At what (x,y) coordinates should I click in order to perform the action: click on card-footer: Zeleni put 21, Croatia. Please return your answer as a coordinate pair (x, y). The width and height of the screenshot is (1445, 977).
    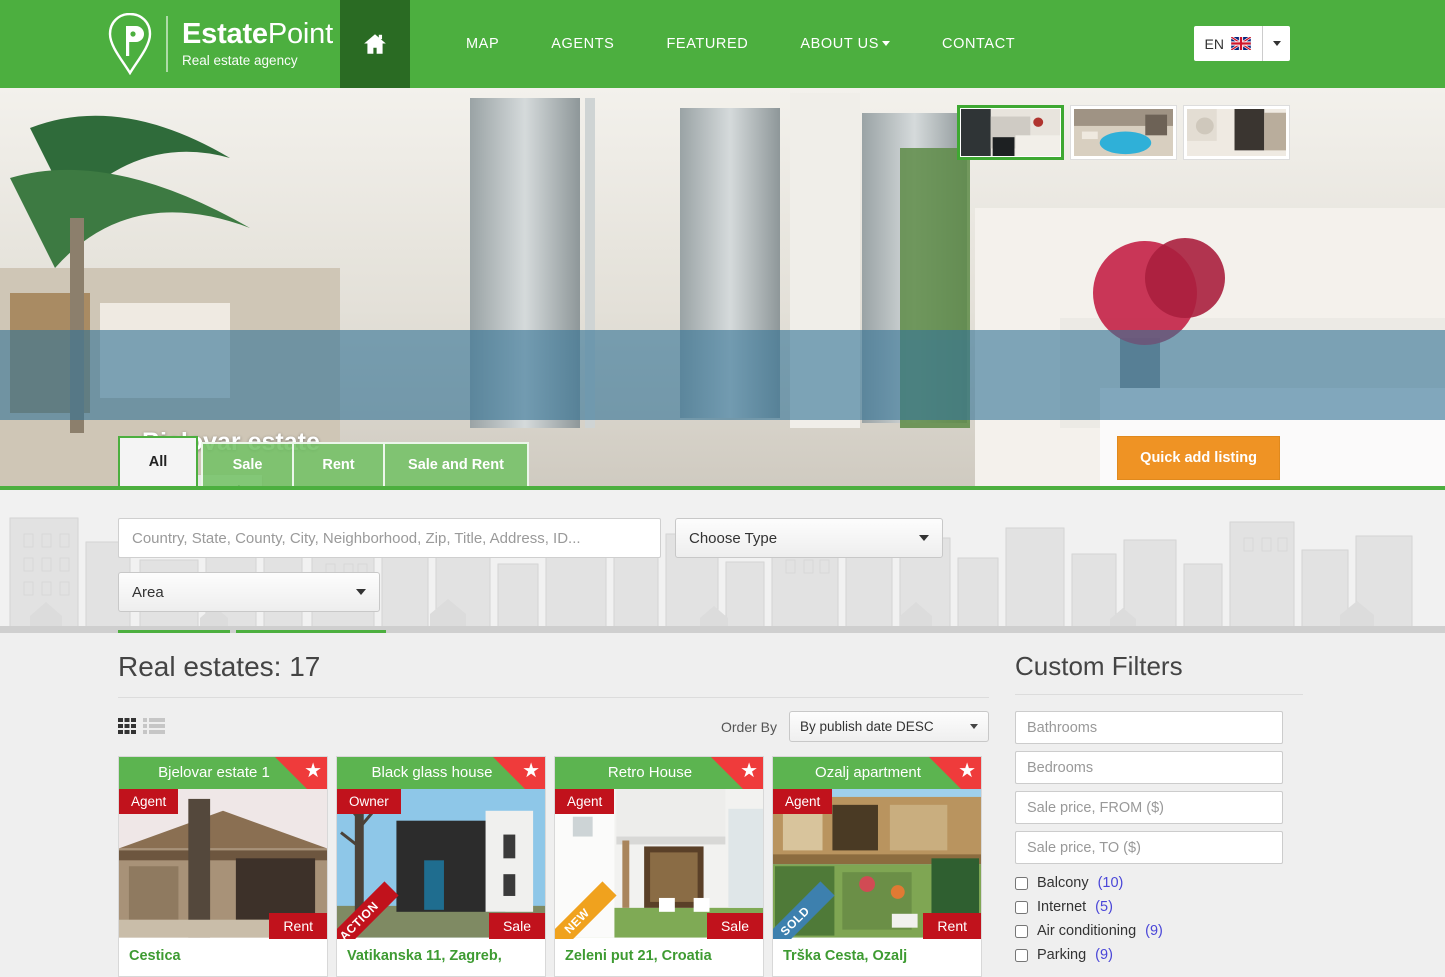
    Looking at the image, I should click on (659, 957).